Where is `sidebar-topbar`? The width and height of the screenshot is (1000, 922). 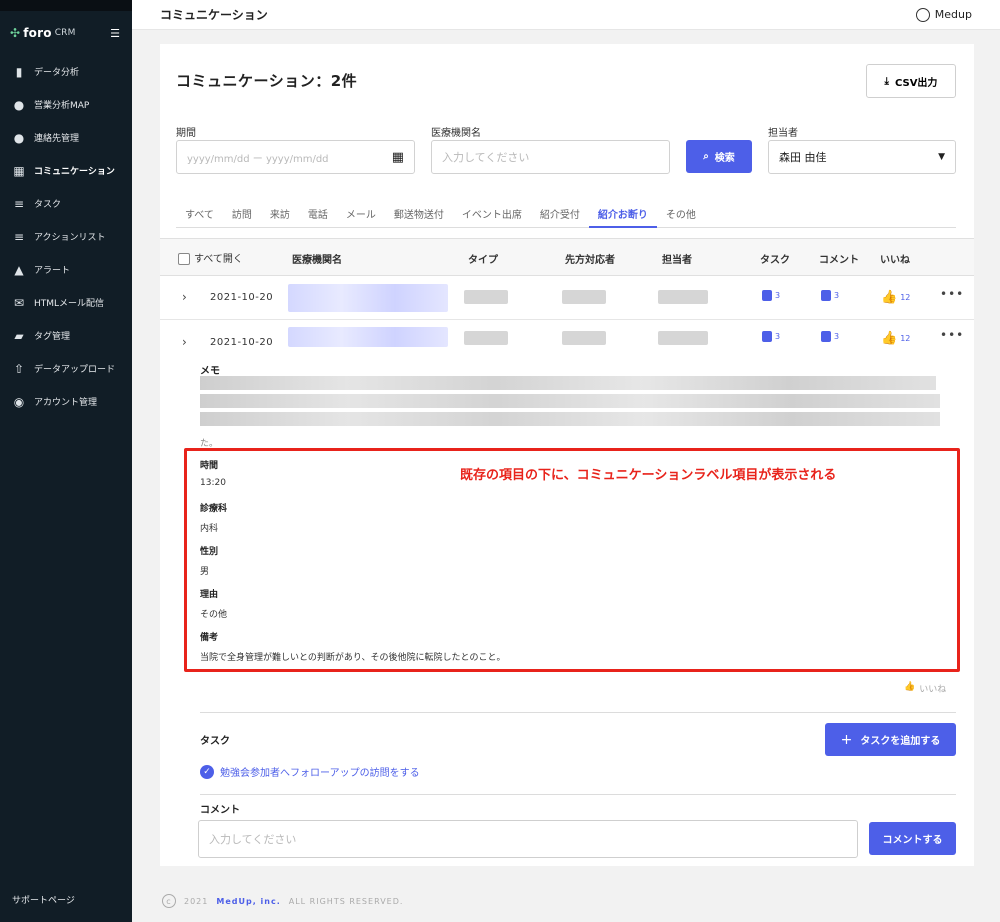 sidebar-topbar is located at coordinates (66, 5).